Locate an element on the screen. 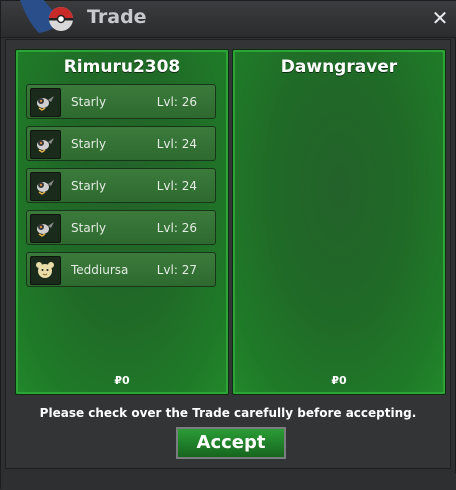 Image resolution: width=456 pixels, height=490 pixels. trade-item: Teddiursa Lvl: 27 is located at coordinates (121, 269).